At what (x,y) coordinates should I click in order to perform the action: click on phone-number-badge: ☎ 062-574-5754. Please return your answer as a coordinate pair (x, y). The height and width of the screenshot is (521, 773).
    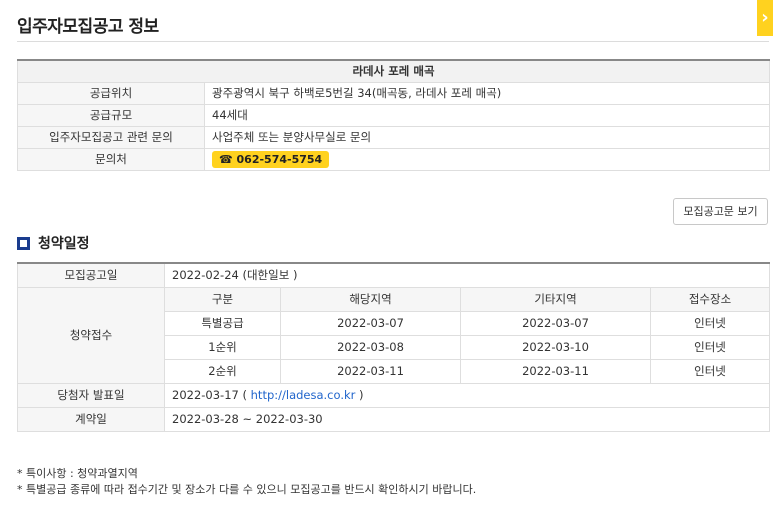
    Looking at the image, I should click on (271, 159).